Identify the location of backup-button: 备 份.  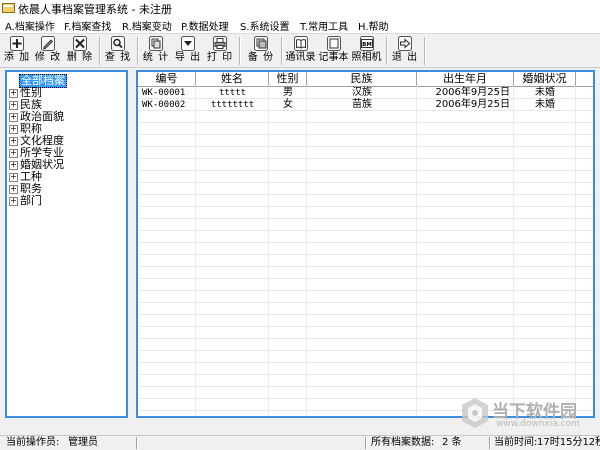
(261, 50).